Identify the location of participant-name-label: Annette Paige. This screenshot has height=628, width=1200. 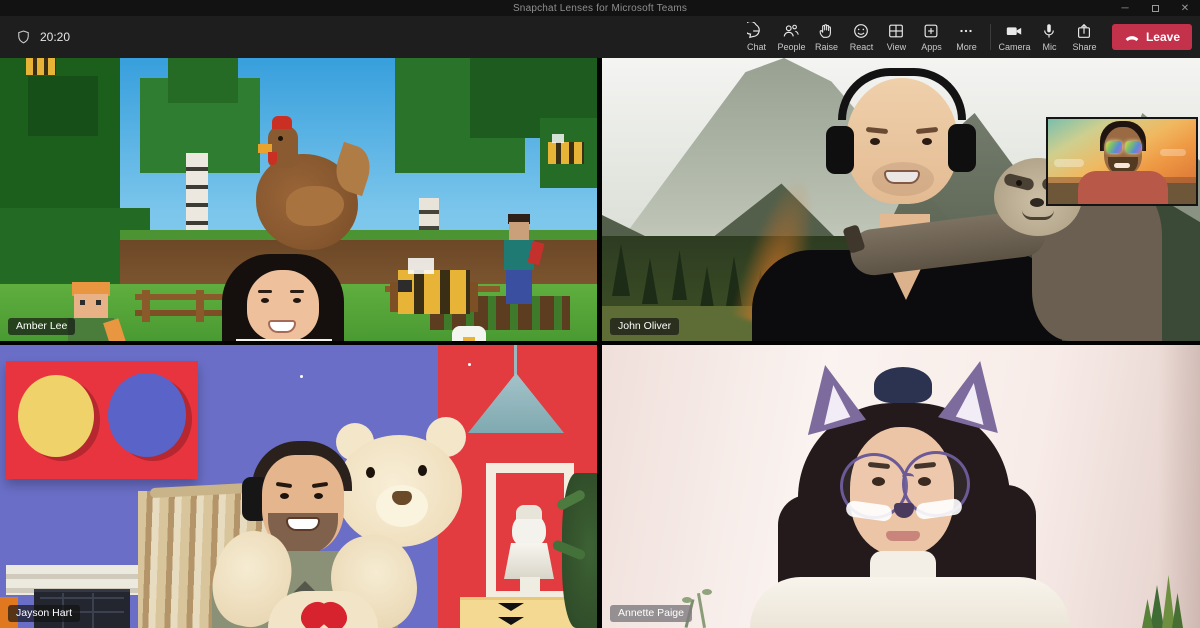
(651, 613).